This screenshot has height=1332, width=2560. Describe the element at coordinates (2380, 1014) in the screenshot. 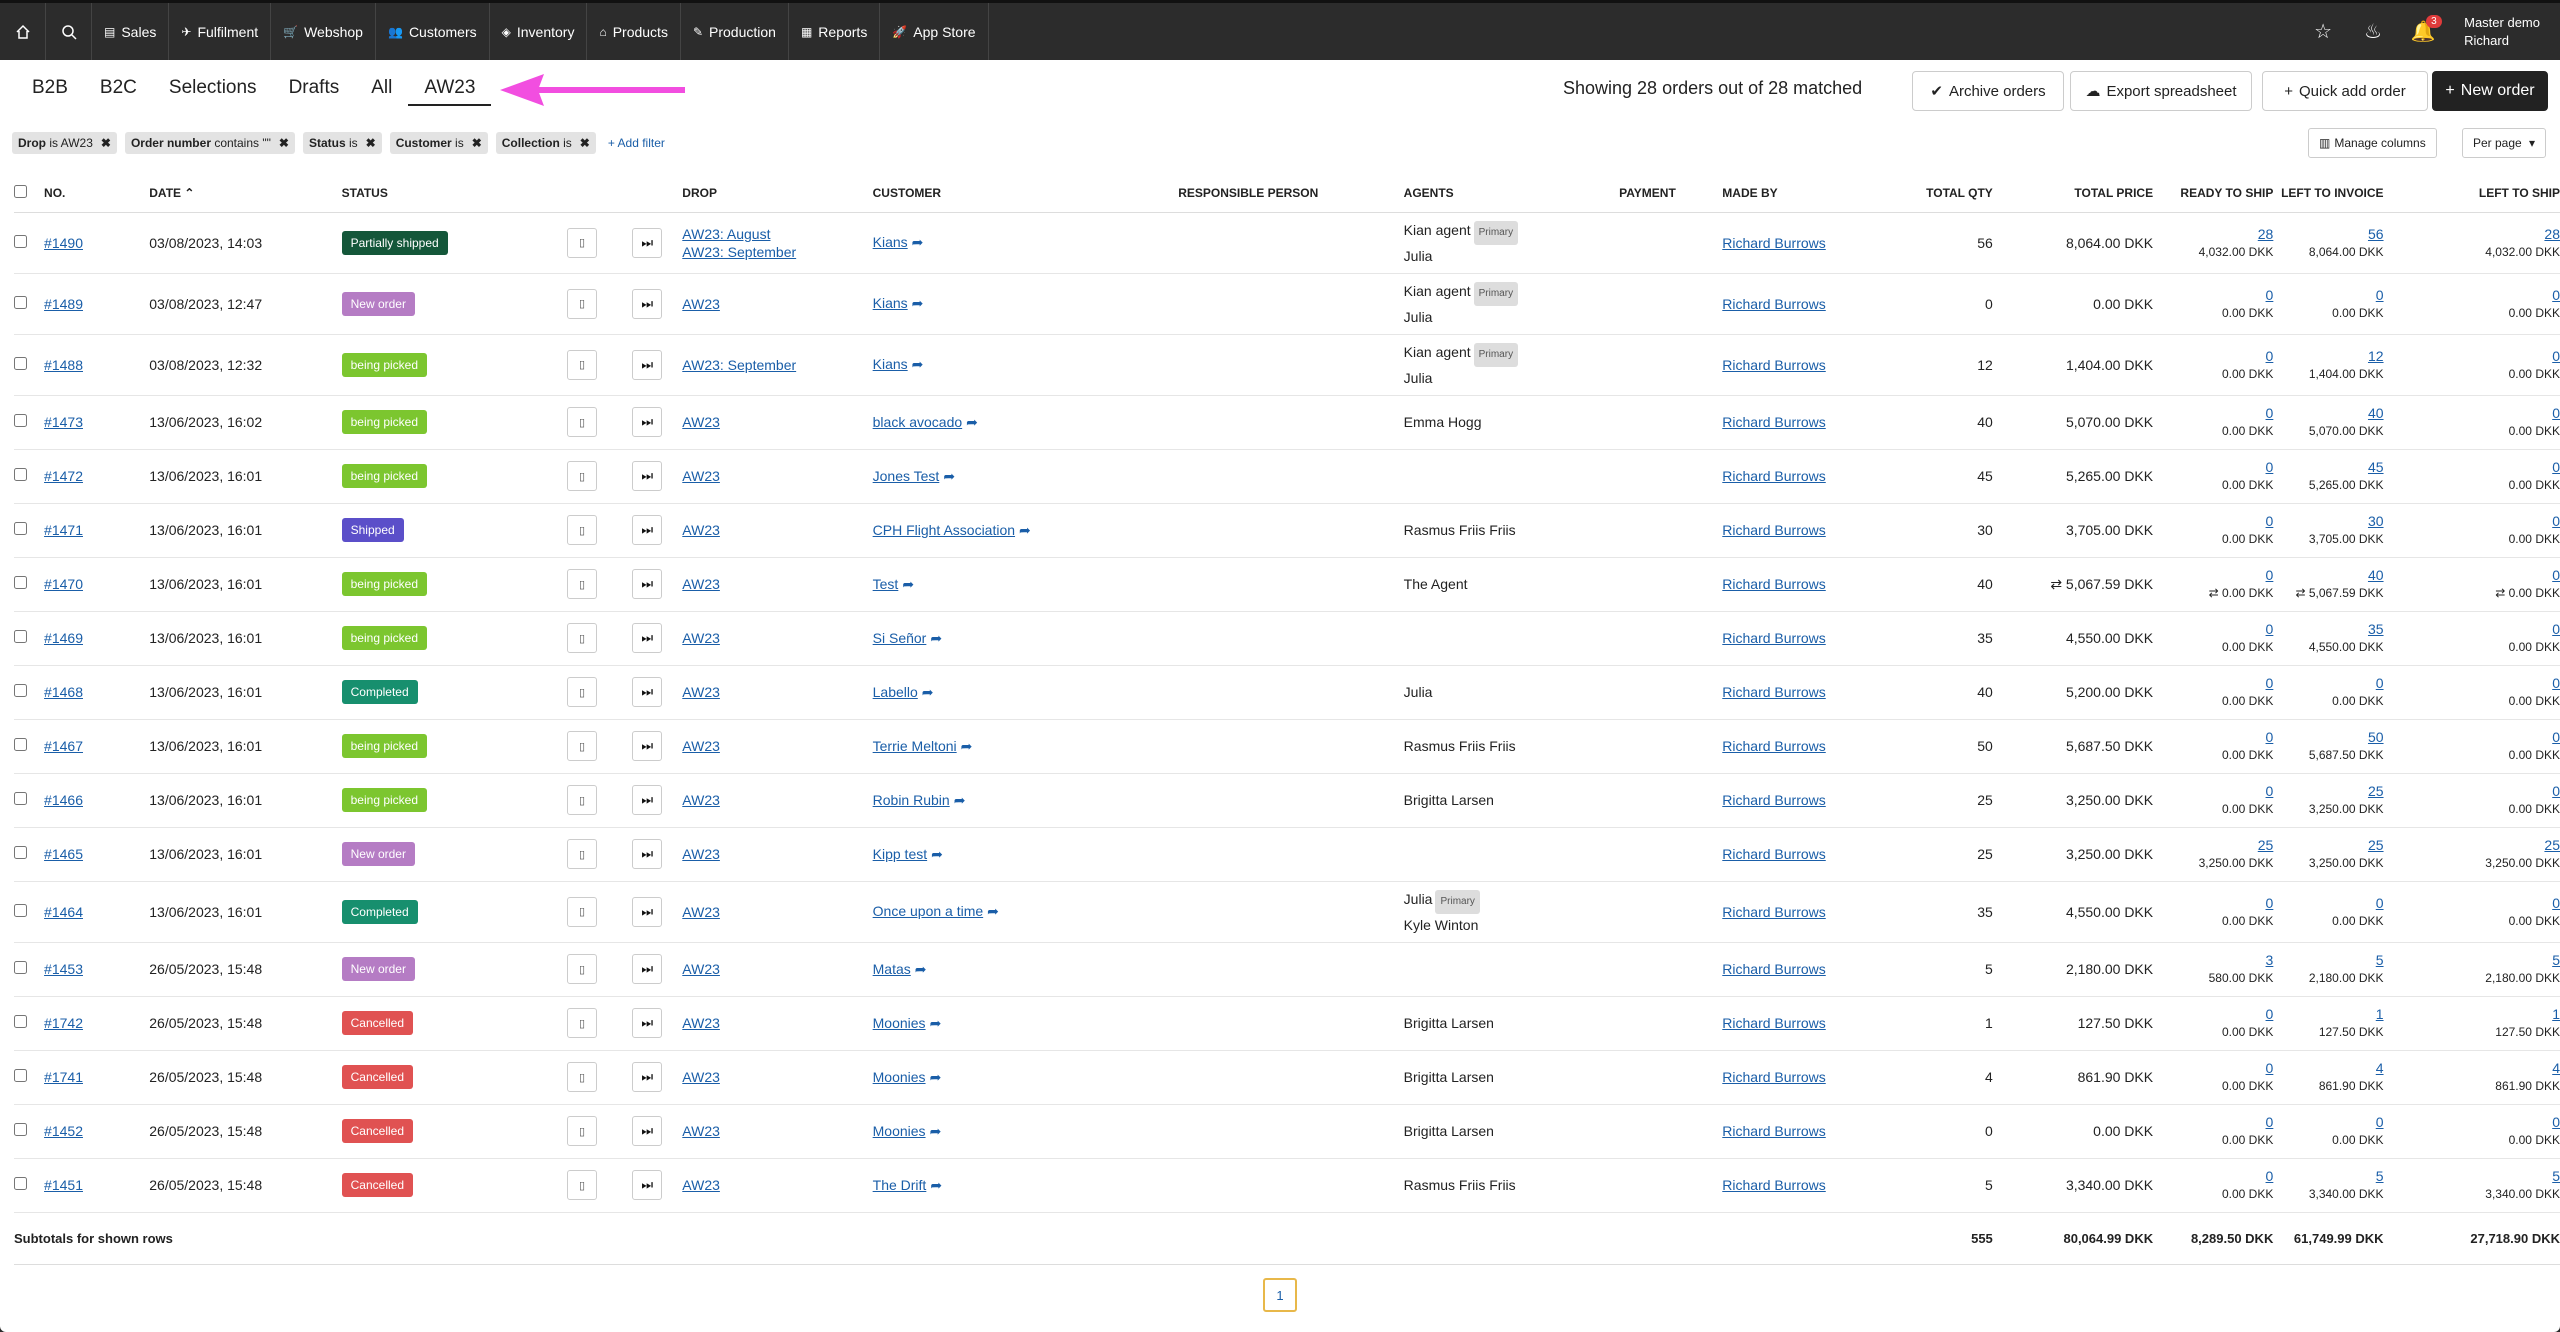

I see `left-to-invoice-qty-link: 1` at that location.